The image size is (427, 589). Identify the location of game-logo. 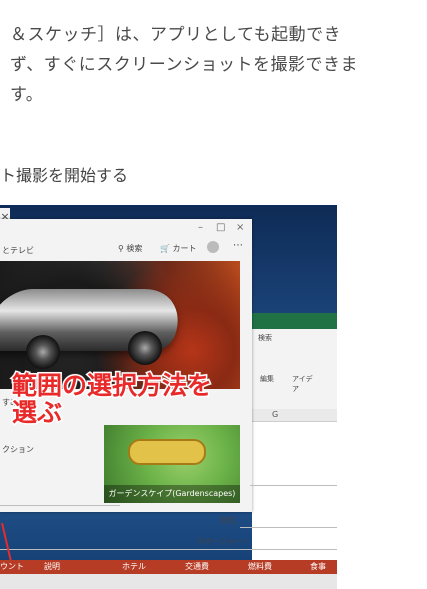
(167, 452).